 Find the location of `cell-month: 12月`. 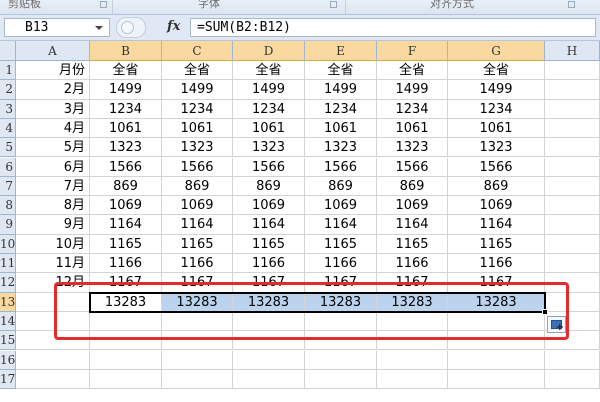

cell-month: 12月 is located at coordinates (53, 283).